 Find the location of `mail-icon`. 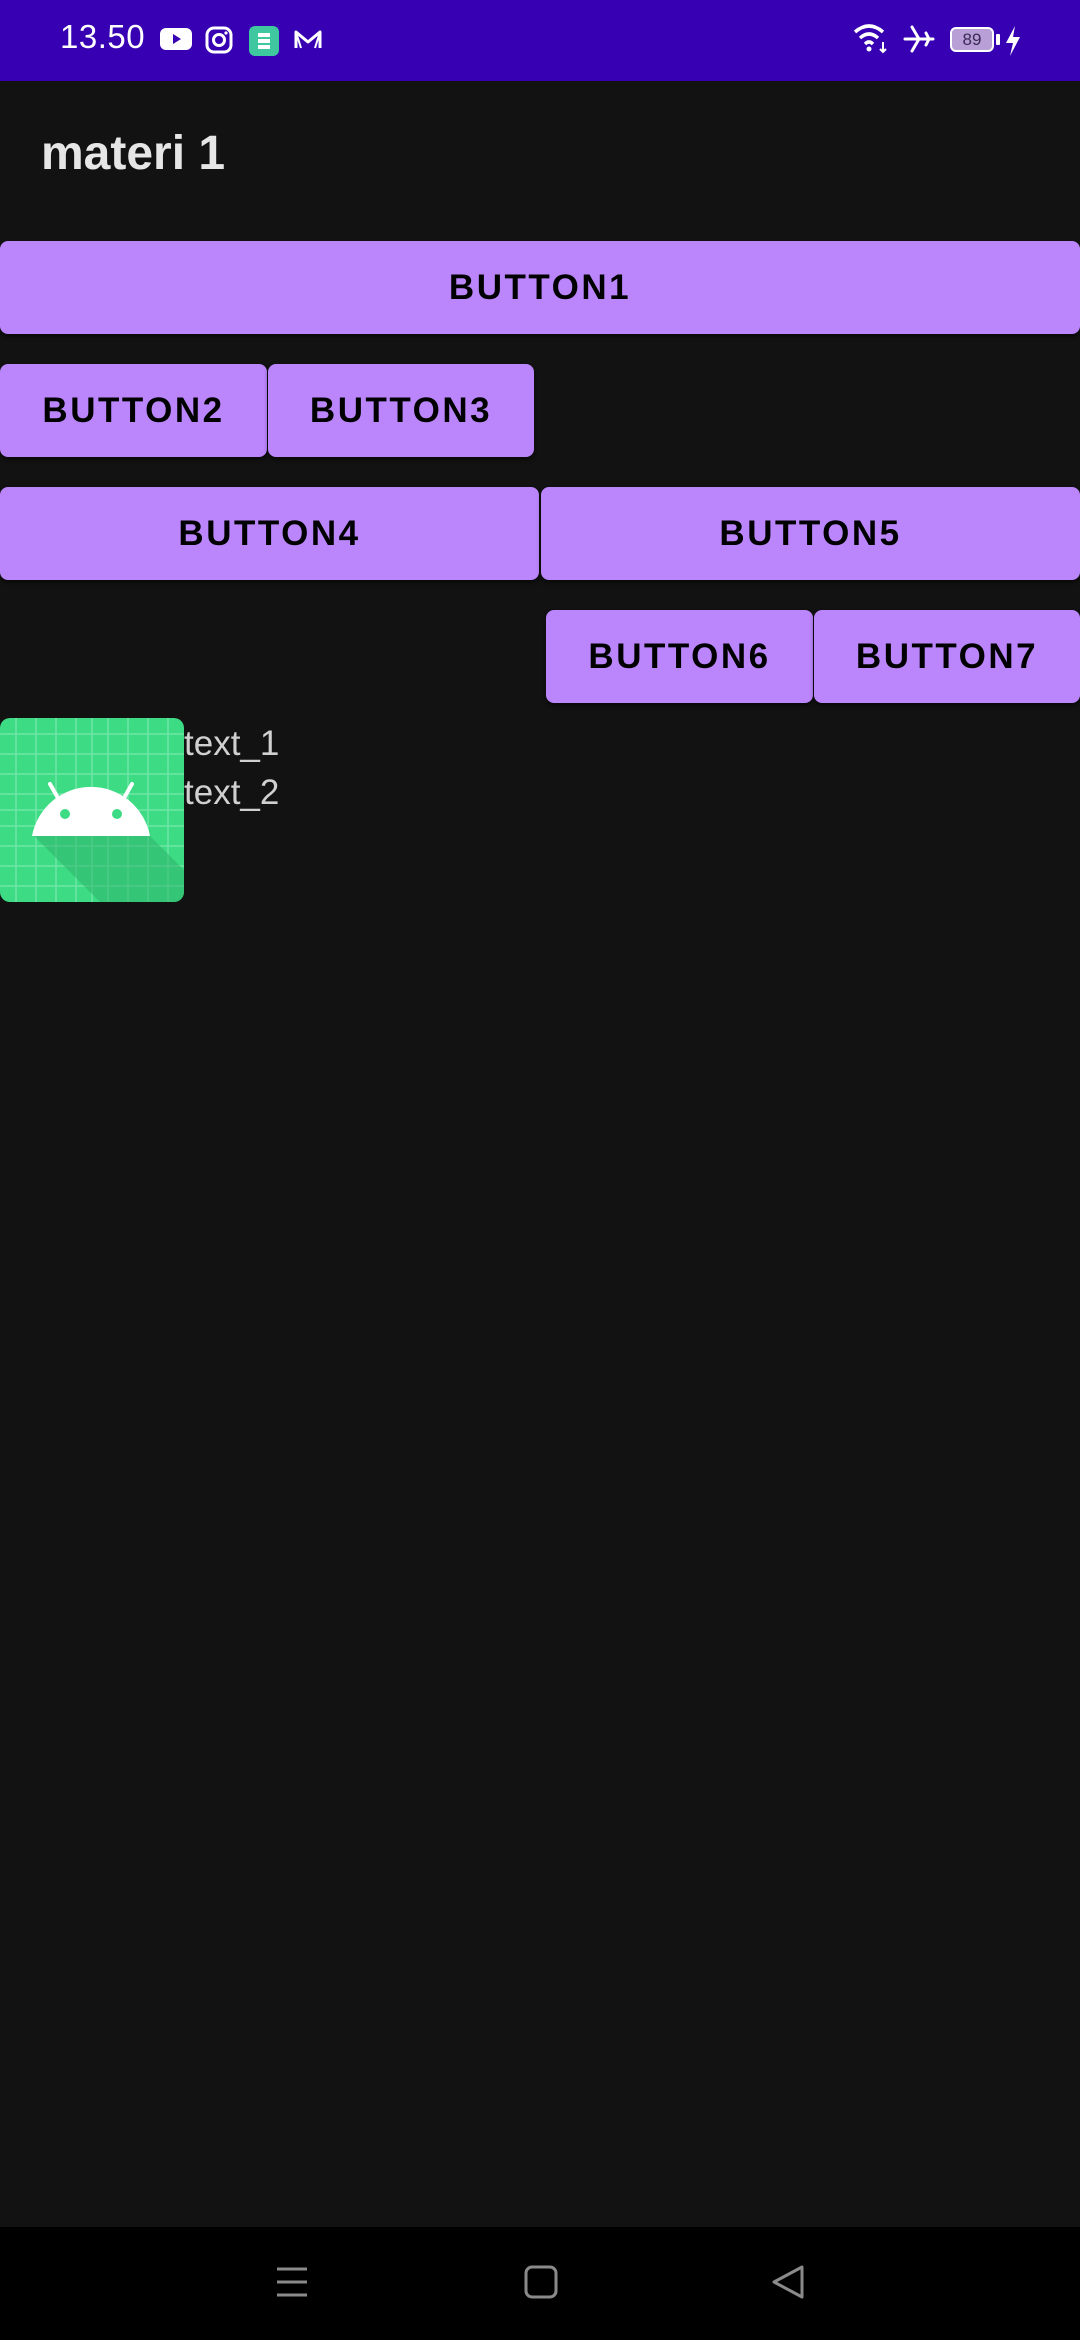

mail-icon is located at coordinates (308, 39).